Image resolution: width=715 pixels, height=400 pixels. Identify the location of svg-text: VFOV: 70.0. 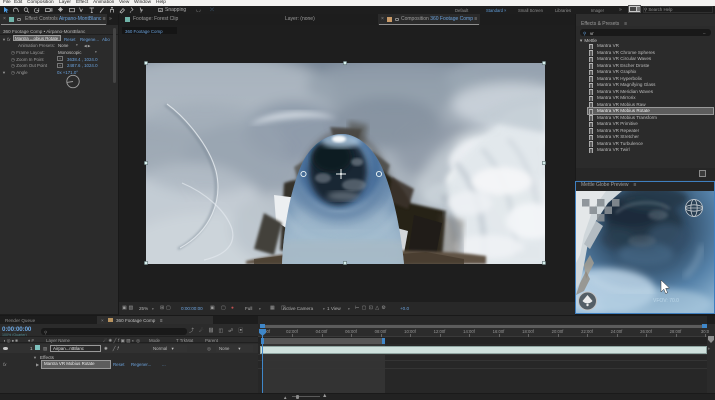
(666, 301).